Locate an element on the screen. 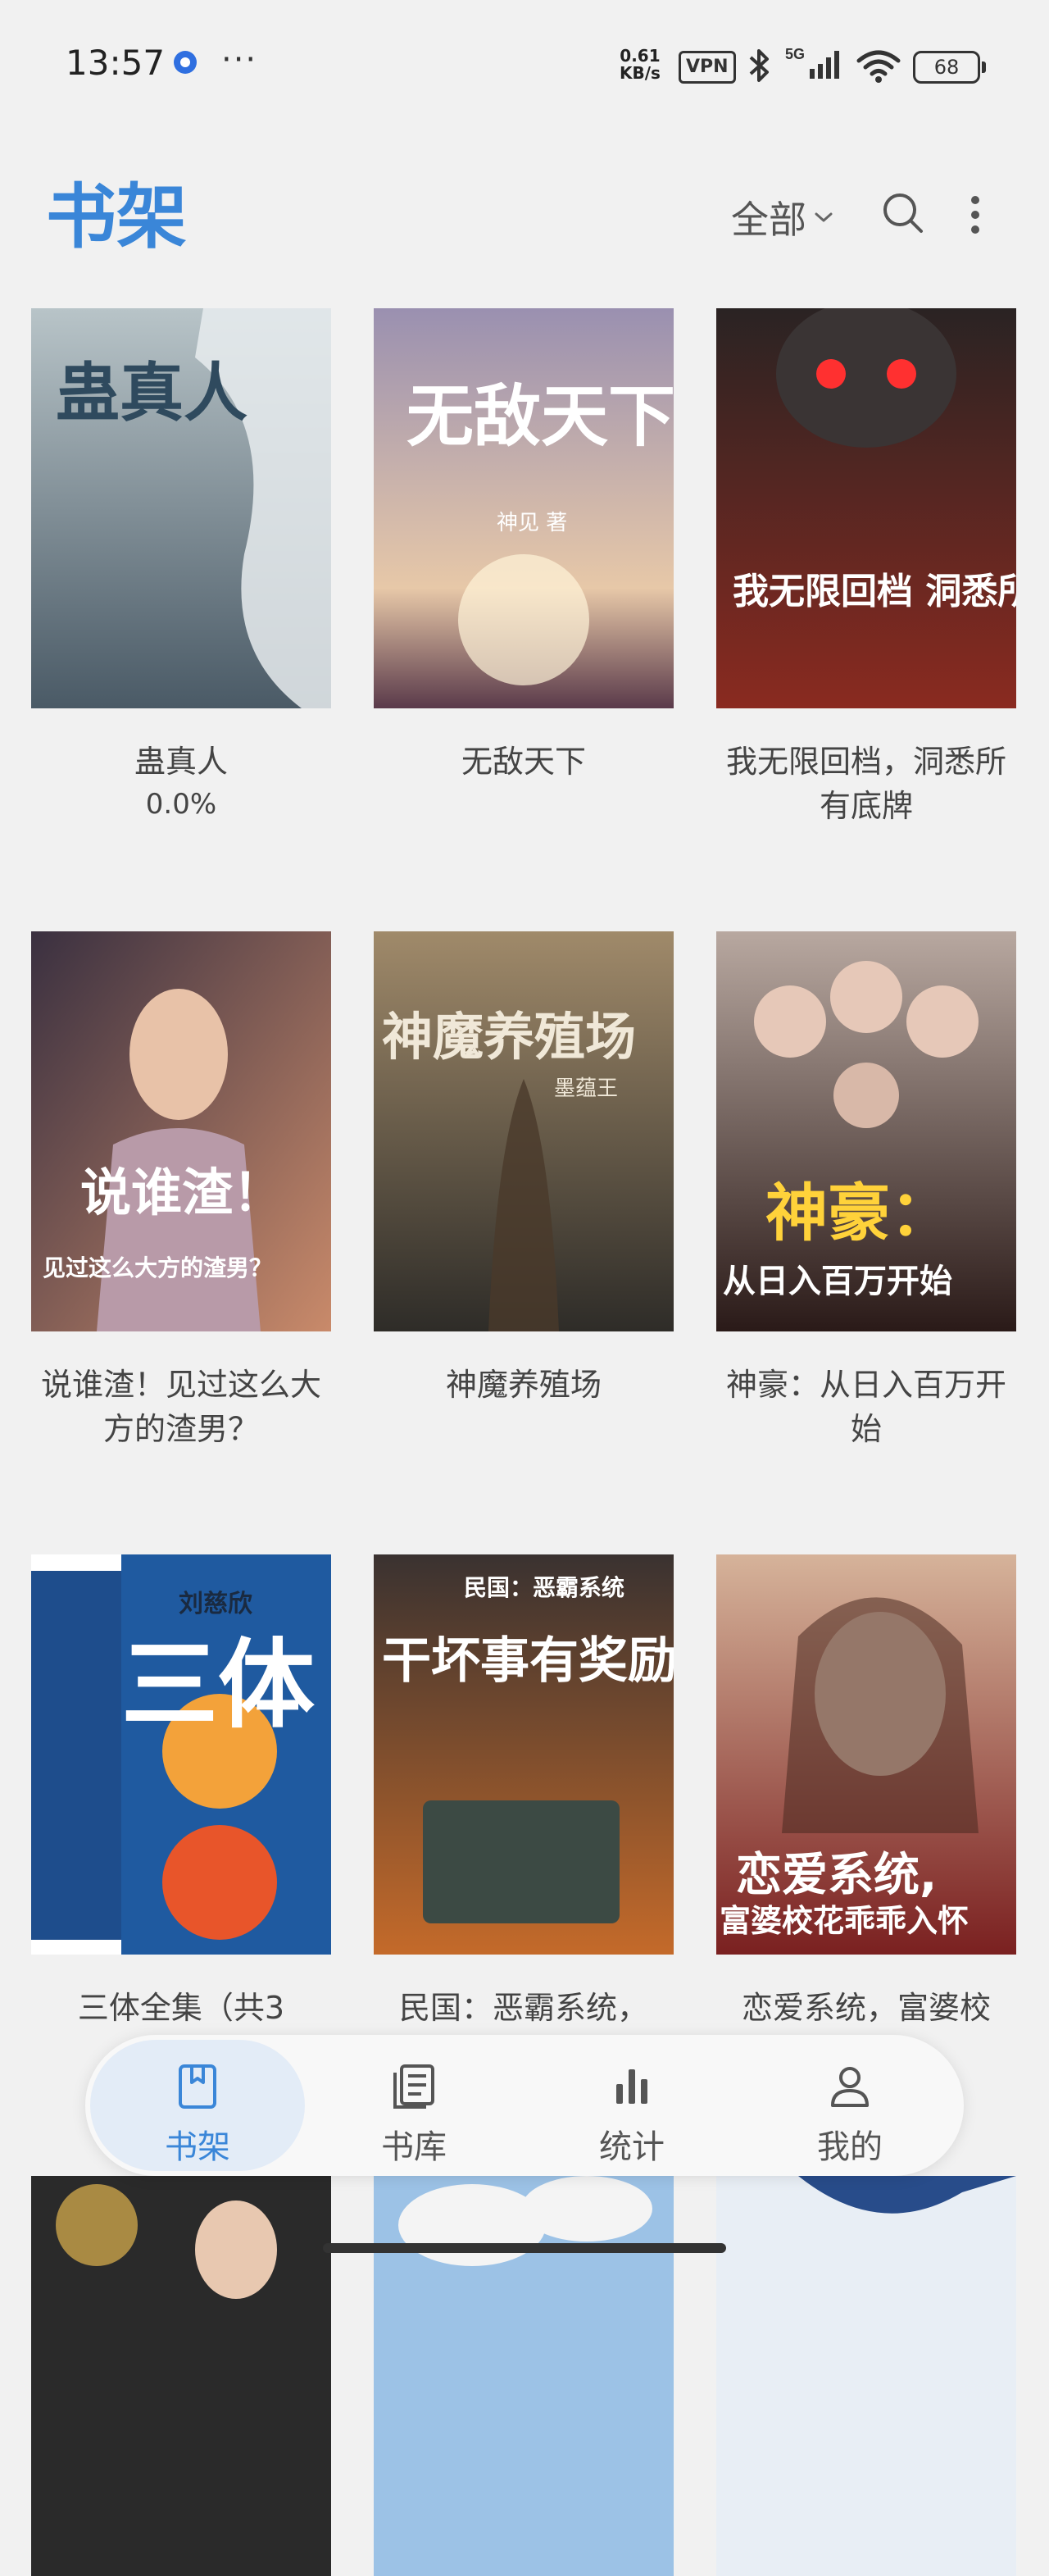 The width and height of the screenshot is (1049, 2576). library-icon is located at coordinates (414, 2087).